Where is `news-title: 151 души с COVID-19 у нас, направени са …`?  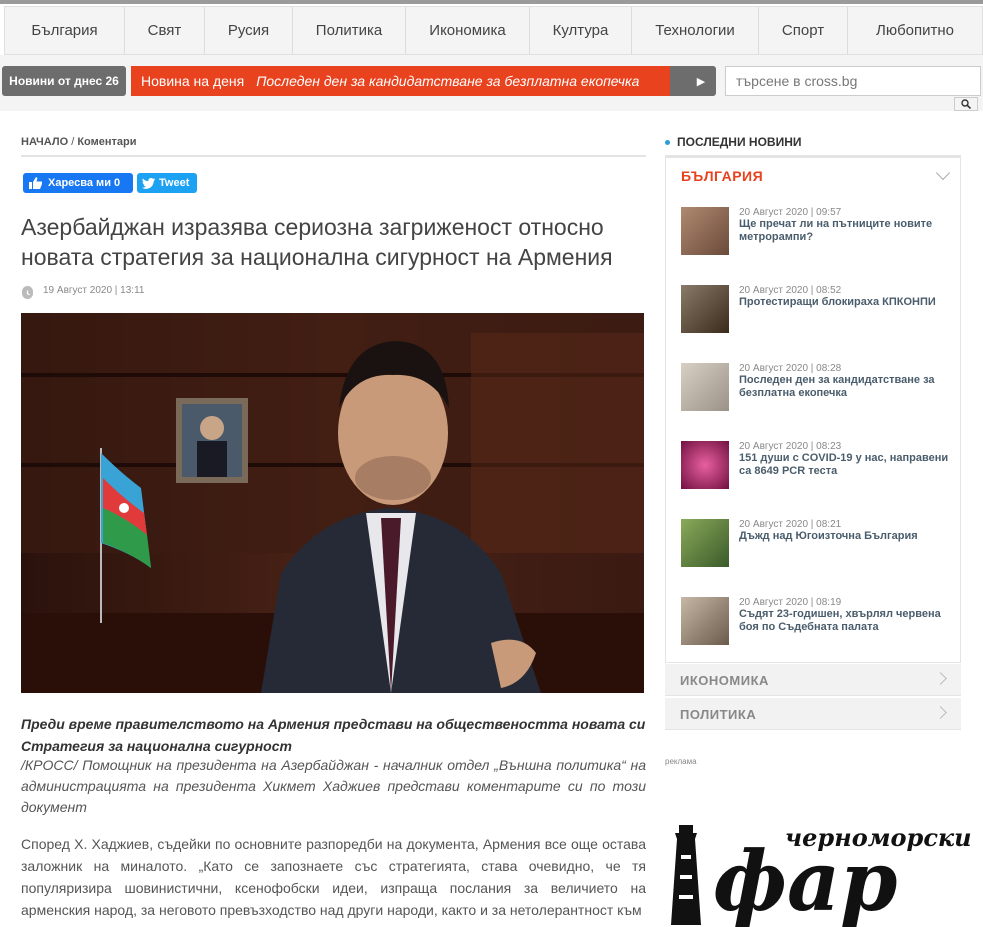 news-title: 151 души с COVID-19 у нас, направени са … is located at coordinates (844, 465).